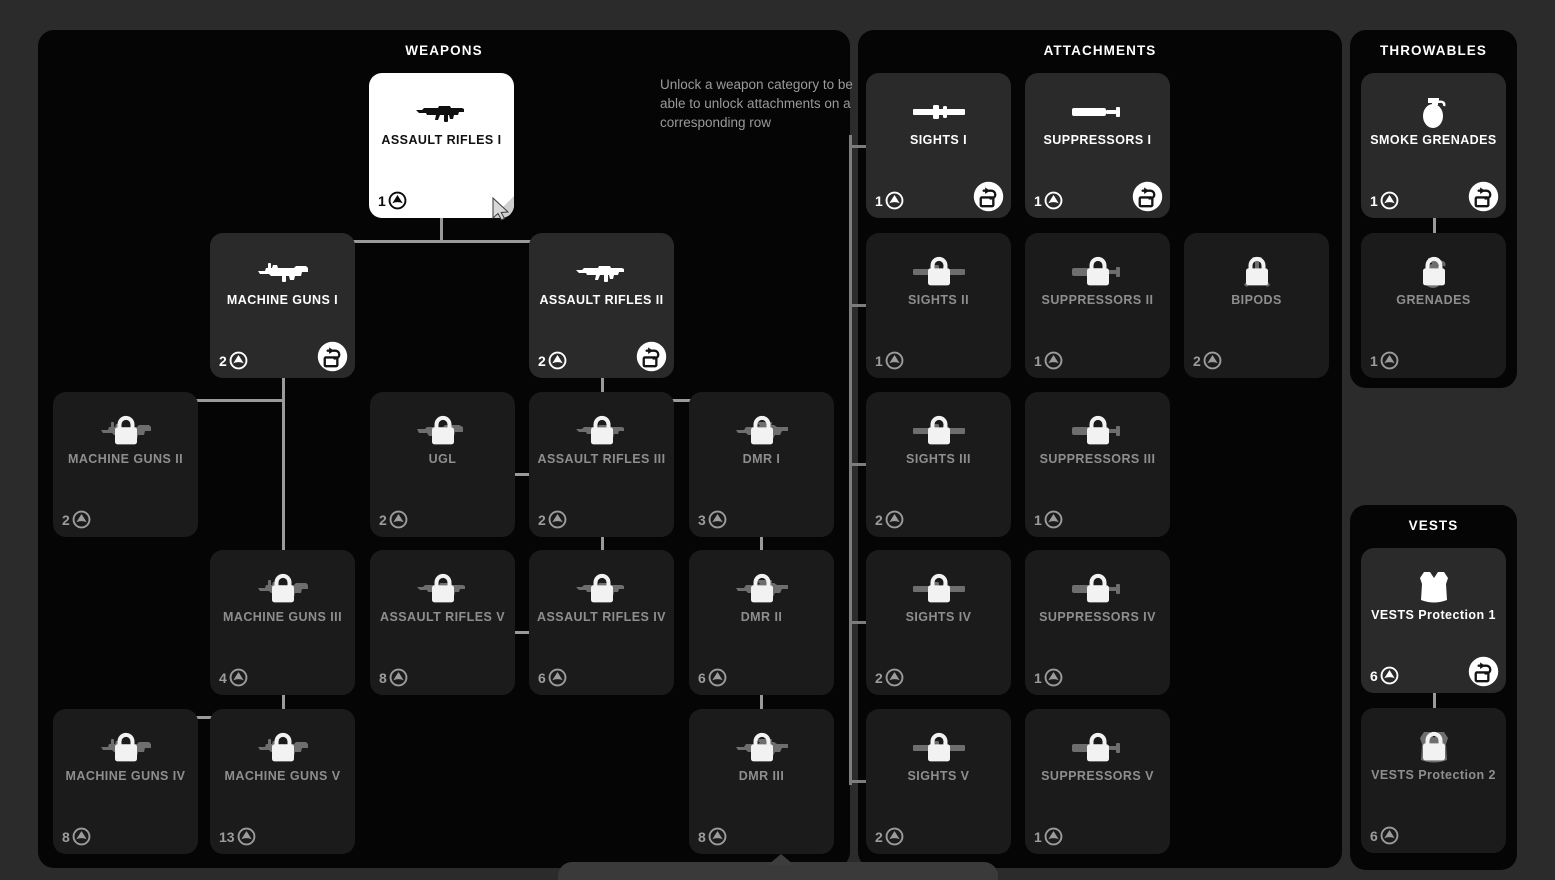  What do you see at coordinates (1097, 140) in the screenshot?
I see `tech-card-label: SUPPRESSORS I` at bounding box center [1097, 140].